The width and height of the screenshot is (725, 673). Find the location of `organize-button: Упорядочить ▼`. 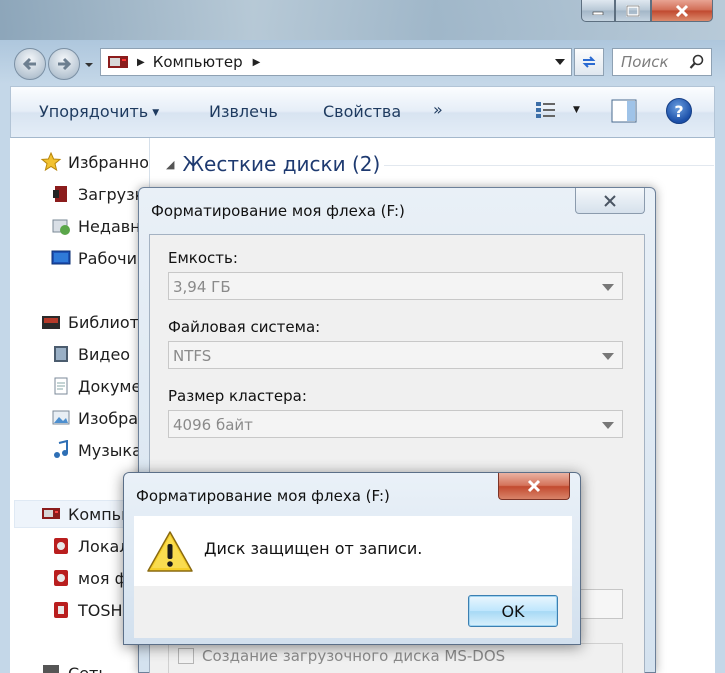

organize-button: Упорядочить ▼ is located at coordinates (99, 111).